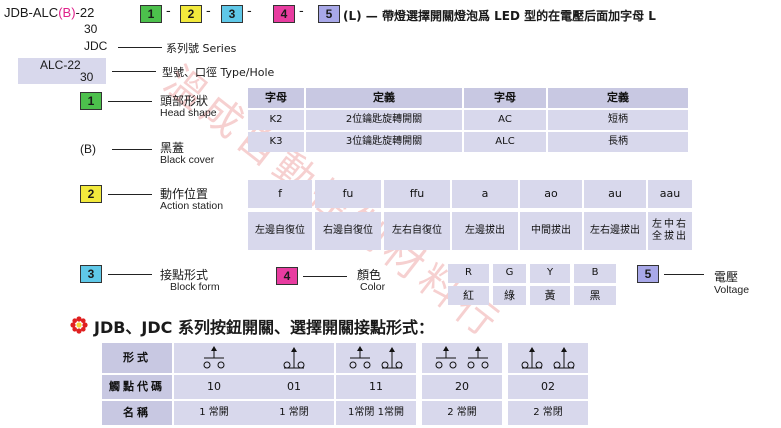 Image resolution: width=781 pixels, height=428 pixels. Describe the element at coordinates (376, 413) in the screenshot. I see `contact-name-cell: 1常閉 1常開` at that location.